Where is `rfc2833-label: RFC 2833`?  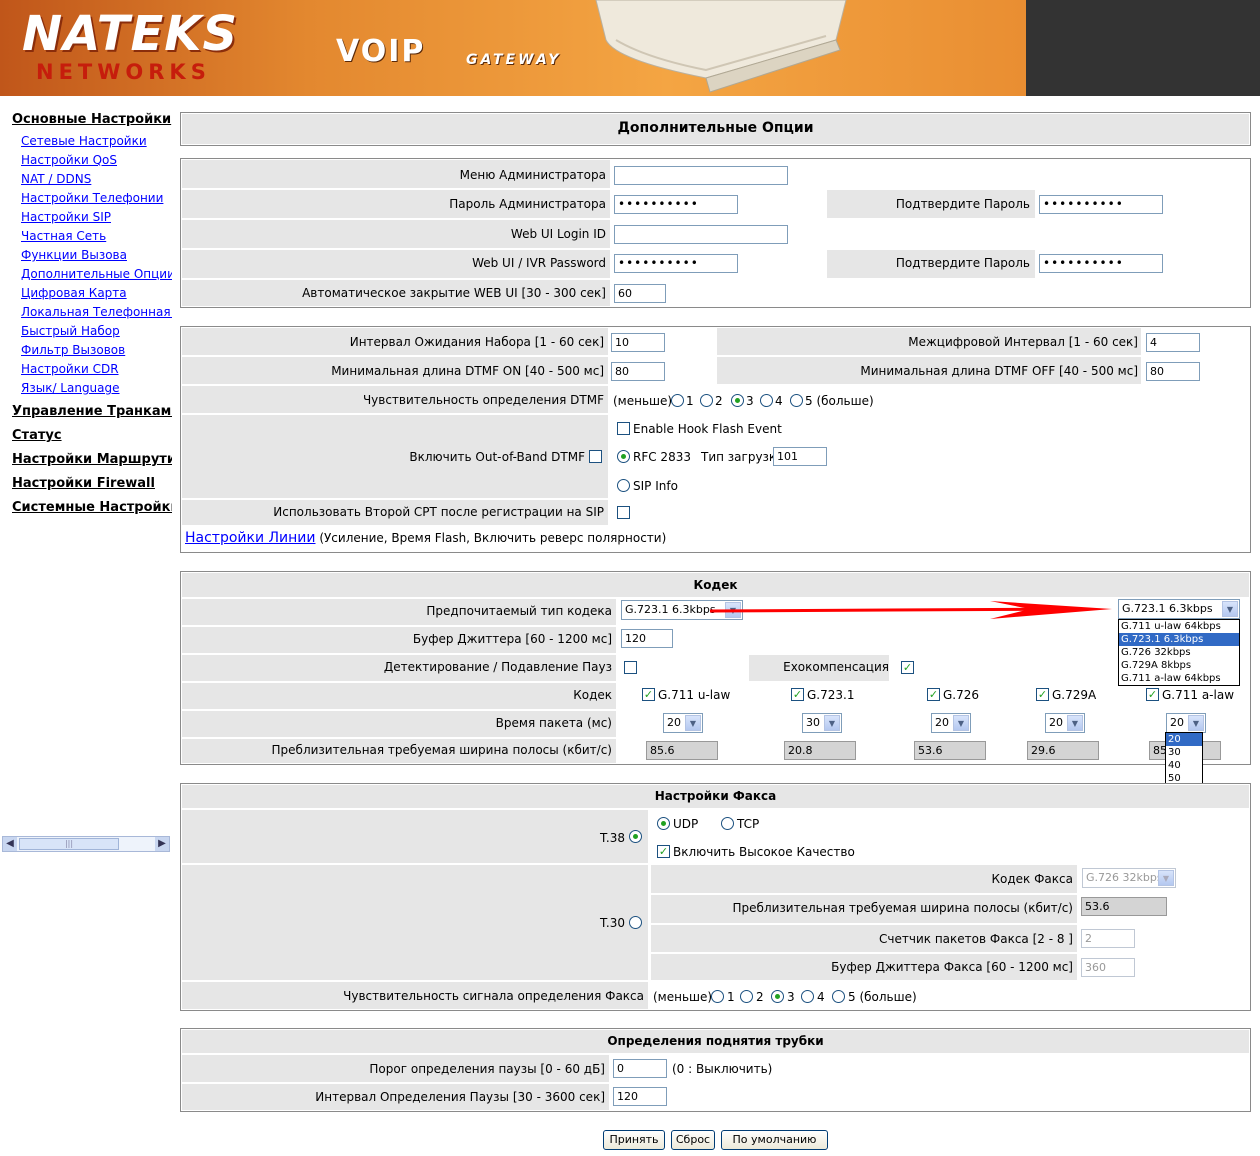
rfc2833-label: RFC 2833 is located at coordinates (662, 457).